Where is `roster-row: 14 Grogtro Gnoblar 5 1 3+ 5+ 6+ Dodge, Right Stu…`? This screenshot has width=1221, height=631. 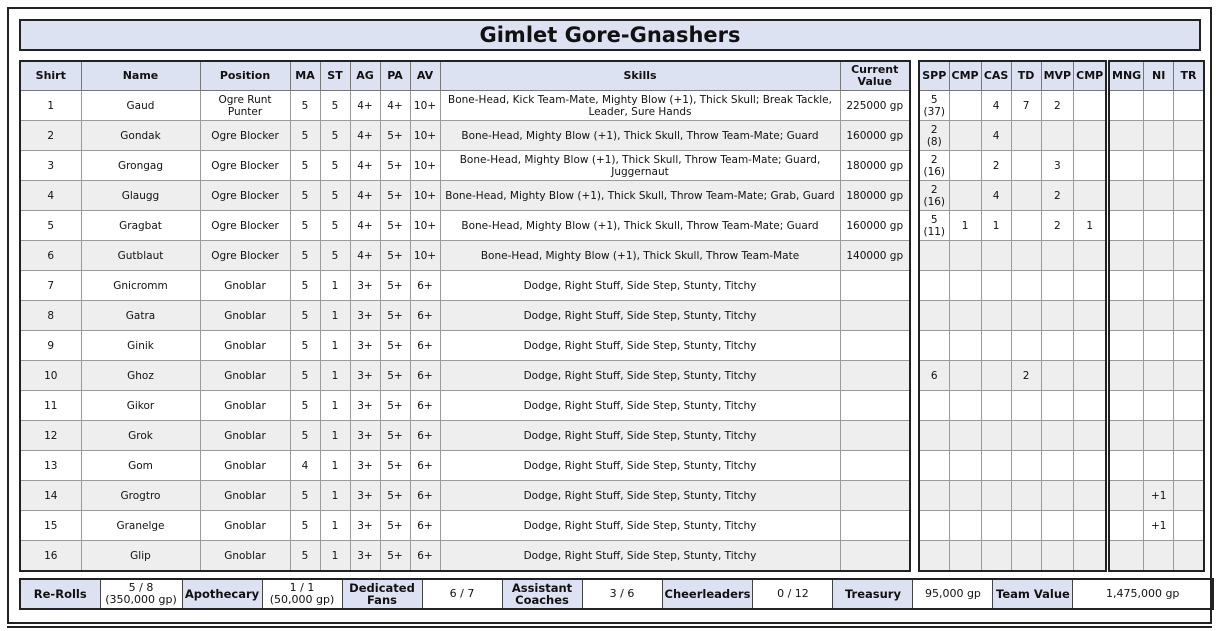
roster-row: 14 Grogtro Gnoblar 5 1 3+ 5+ 6+ Dodge, Right Stu… is located at coordinates (465, 495).